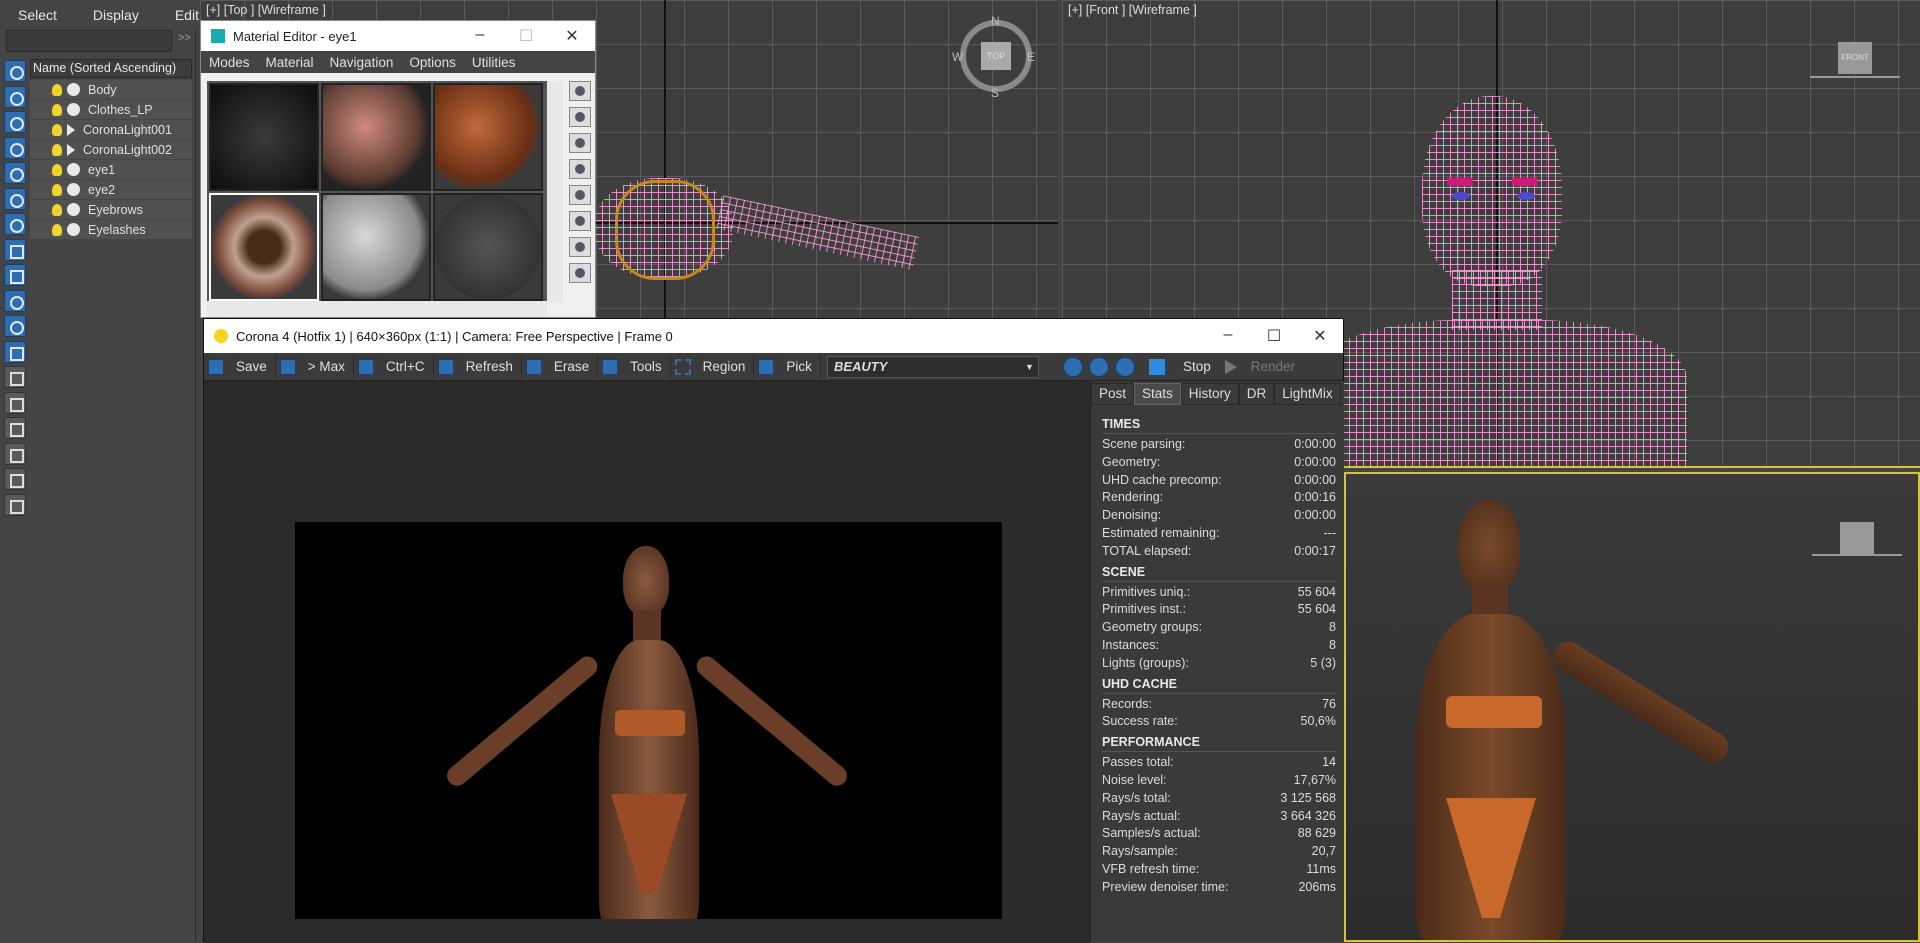 The height and width of the screenshot is (943, 1920). I want to click on menu-navigation: Navigation, so click(362, 62).